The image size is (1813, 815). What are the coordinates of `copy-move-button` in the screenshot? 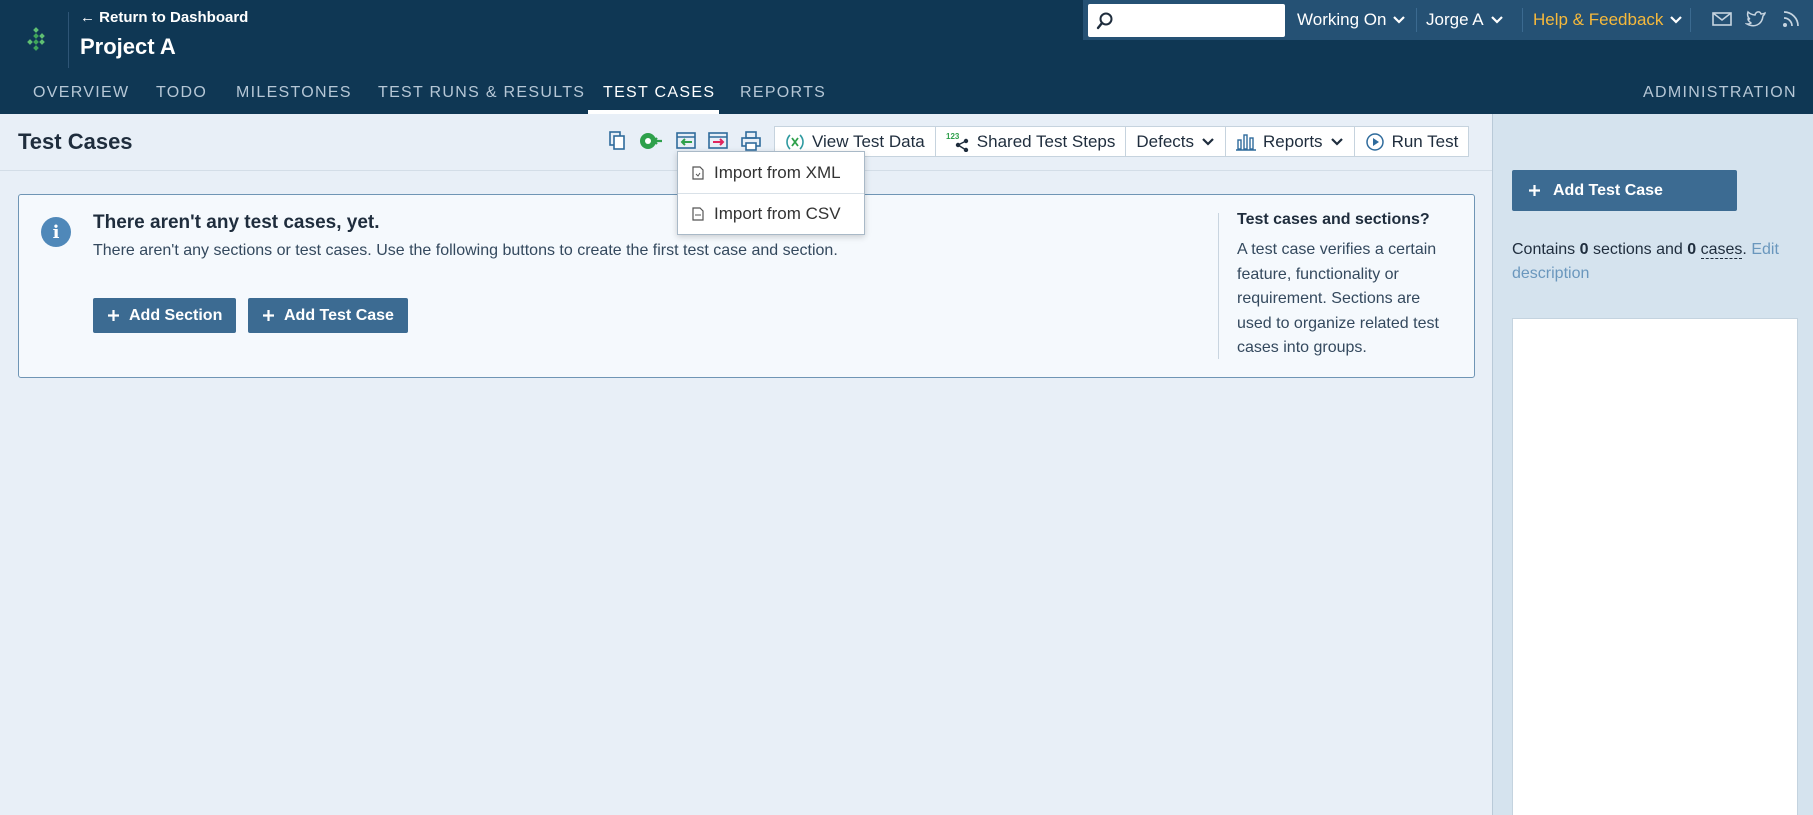 It's located at (617, 141).